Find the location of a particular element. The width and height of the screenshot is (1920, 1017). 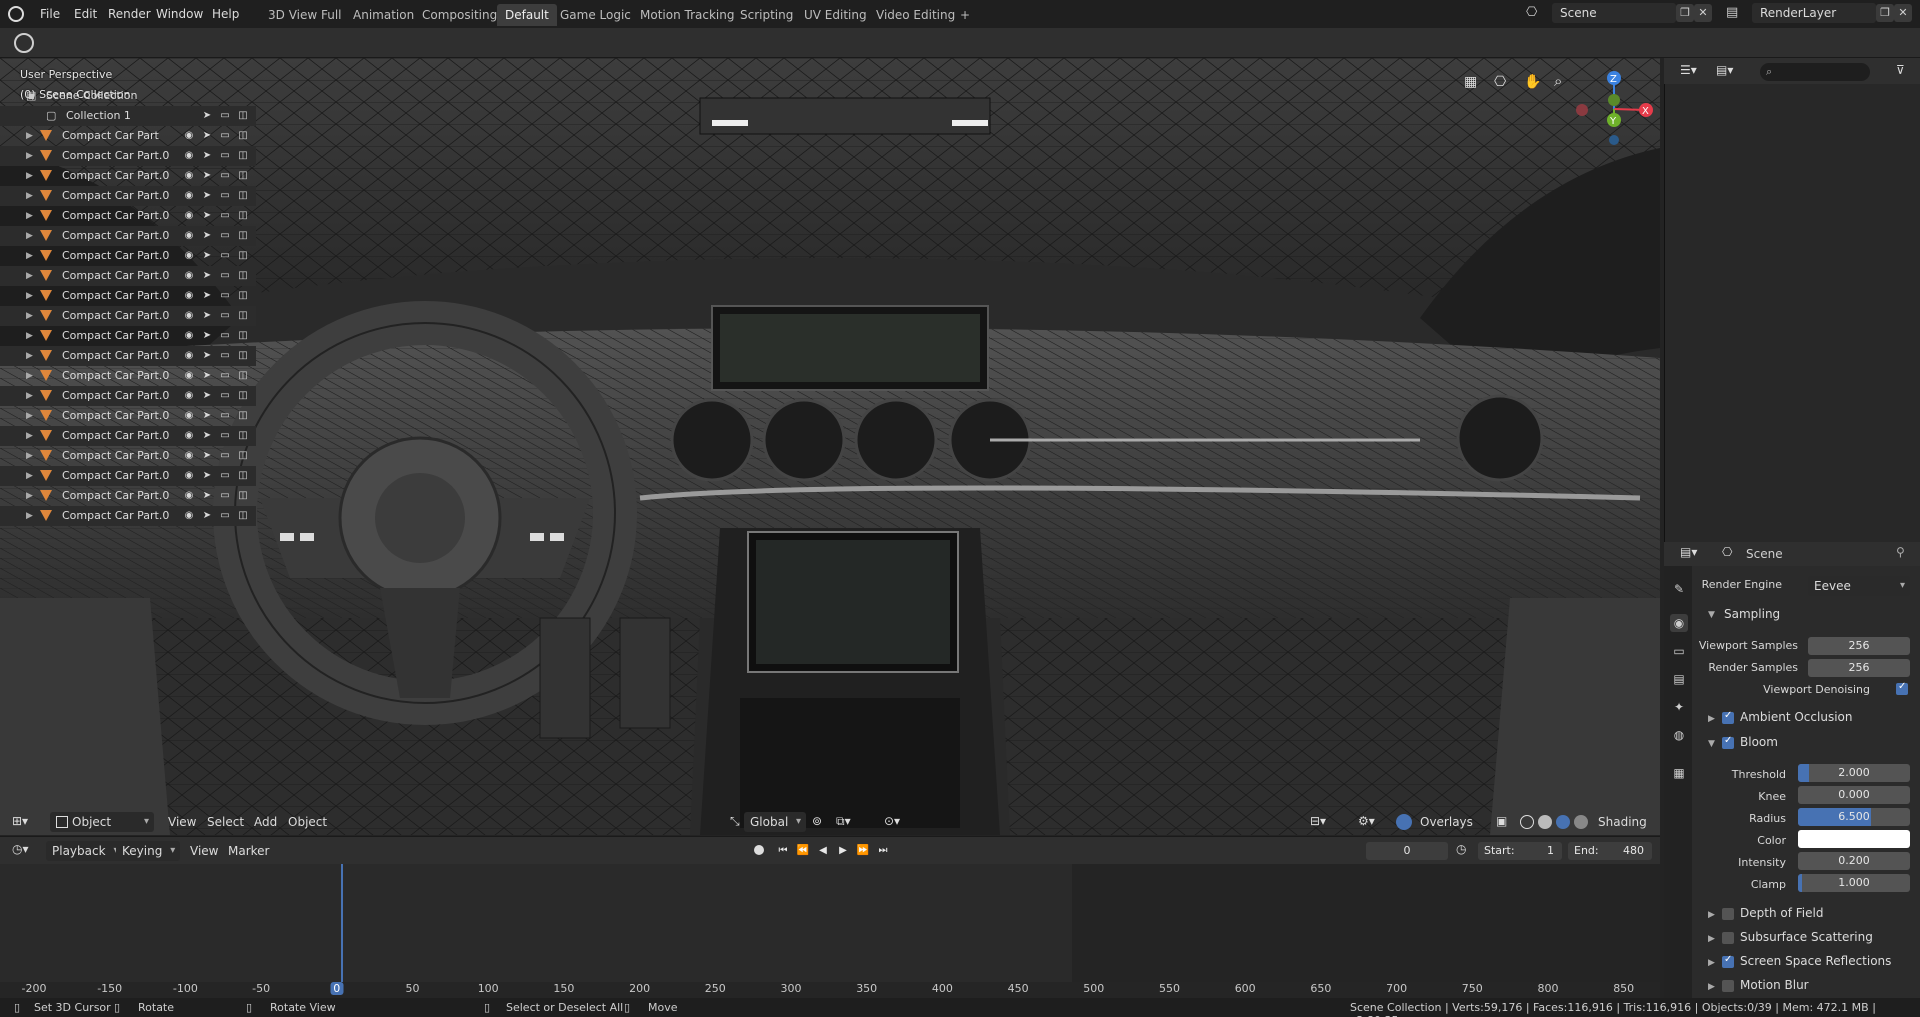

tab-3d-view-full: 3D View Full is located at coordinates (305, 15).